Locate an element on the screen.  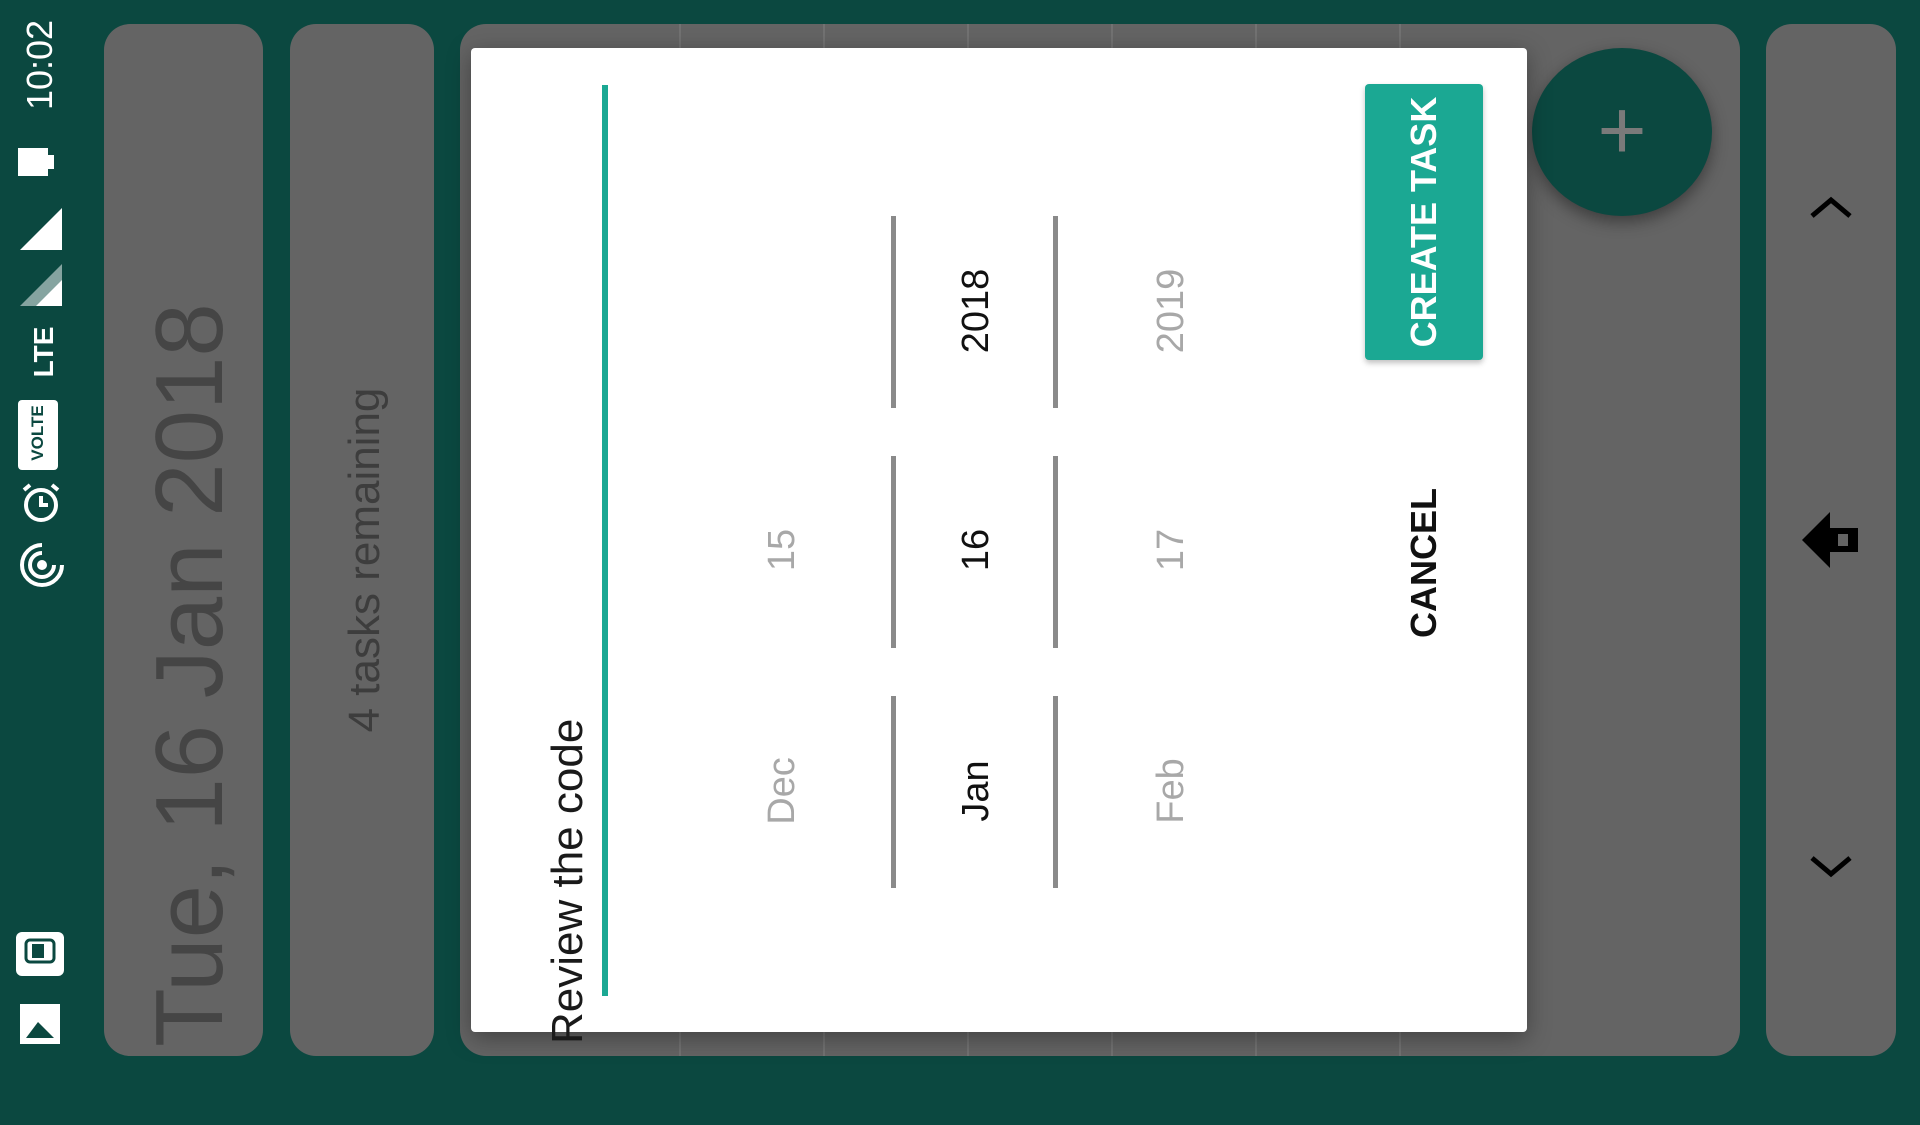
picker-day-previous: 15 is located at coordinates (782, 550).